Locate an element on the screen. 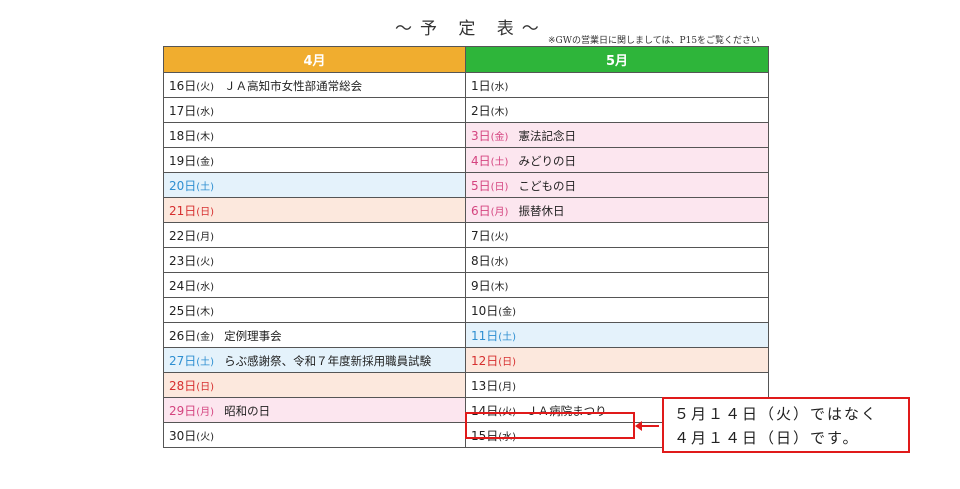  may-day-cell: 5日(日) こどもの日 is located at coordinates (617, 185).